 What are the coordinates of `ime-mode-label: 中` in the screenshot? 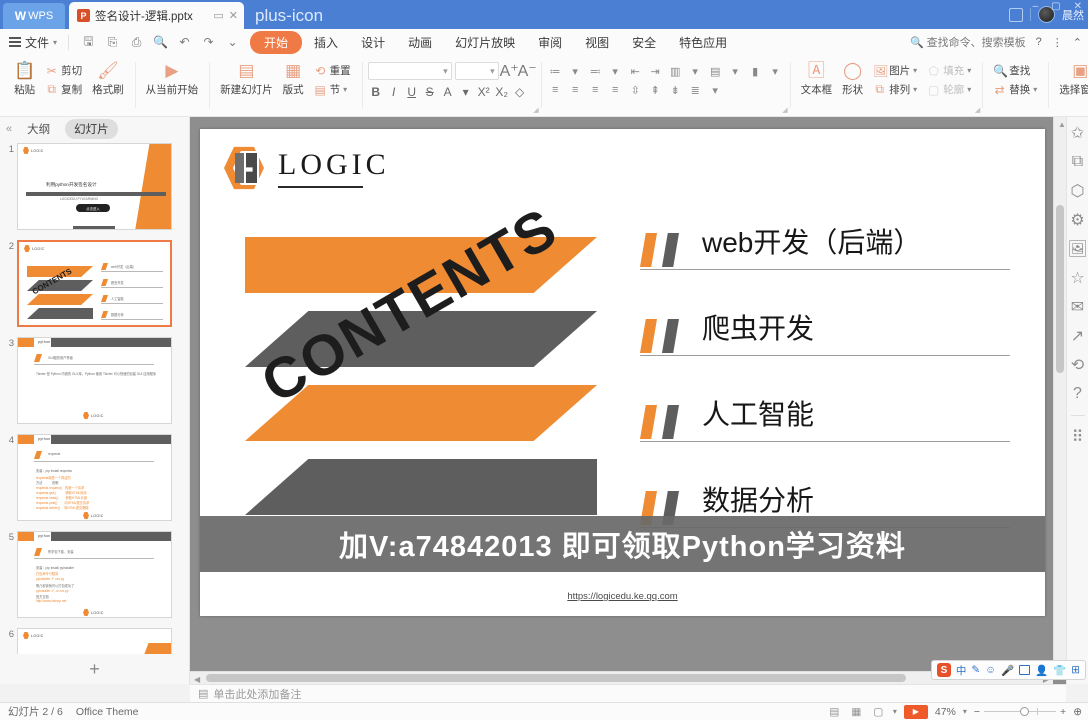 It's located at (961, 670).